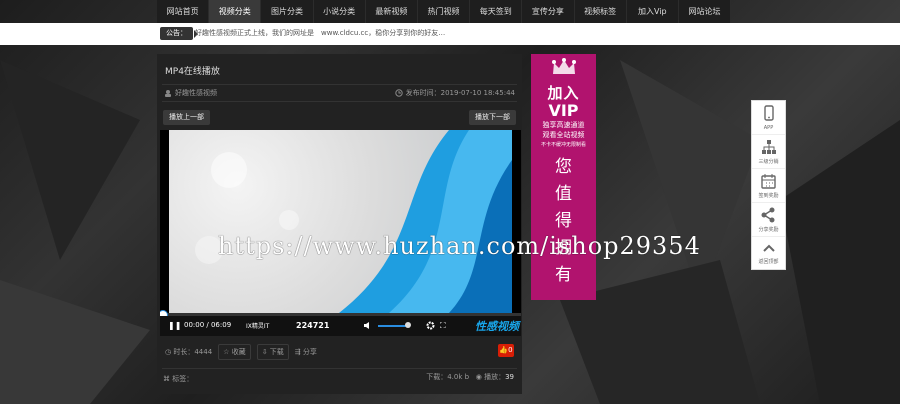  I want to click on side-share-label: 分享奖励, so click(768, 230).